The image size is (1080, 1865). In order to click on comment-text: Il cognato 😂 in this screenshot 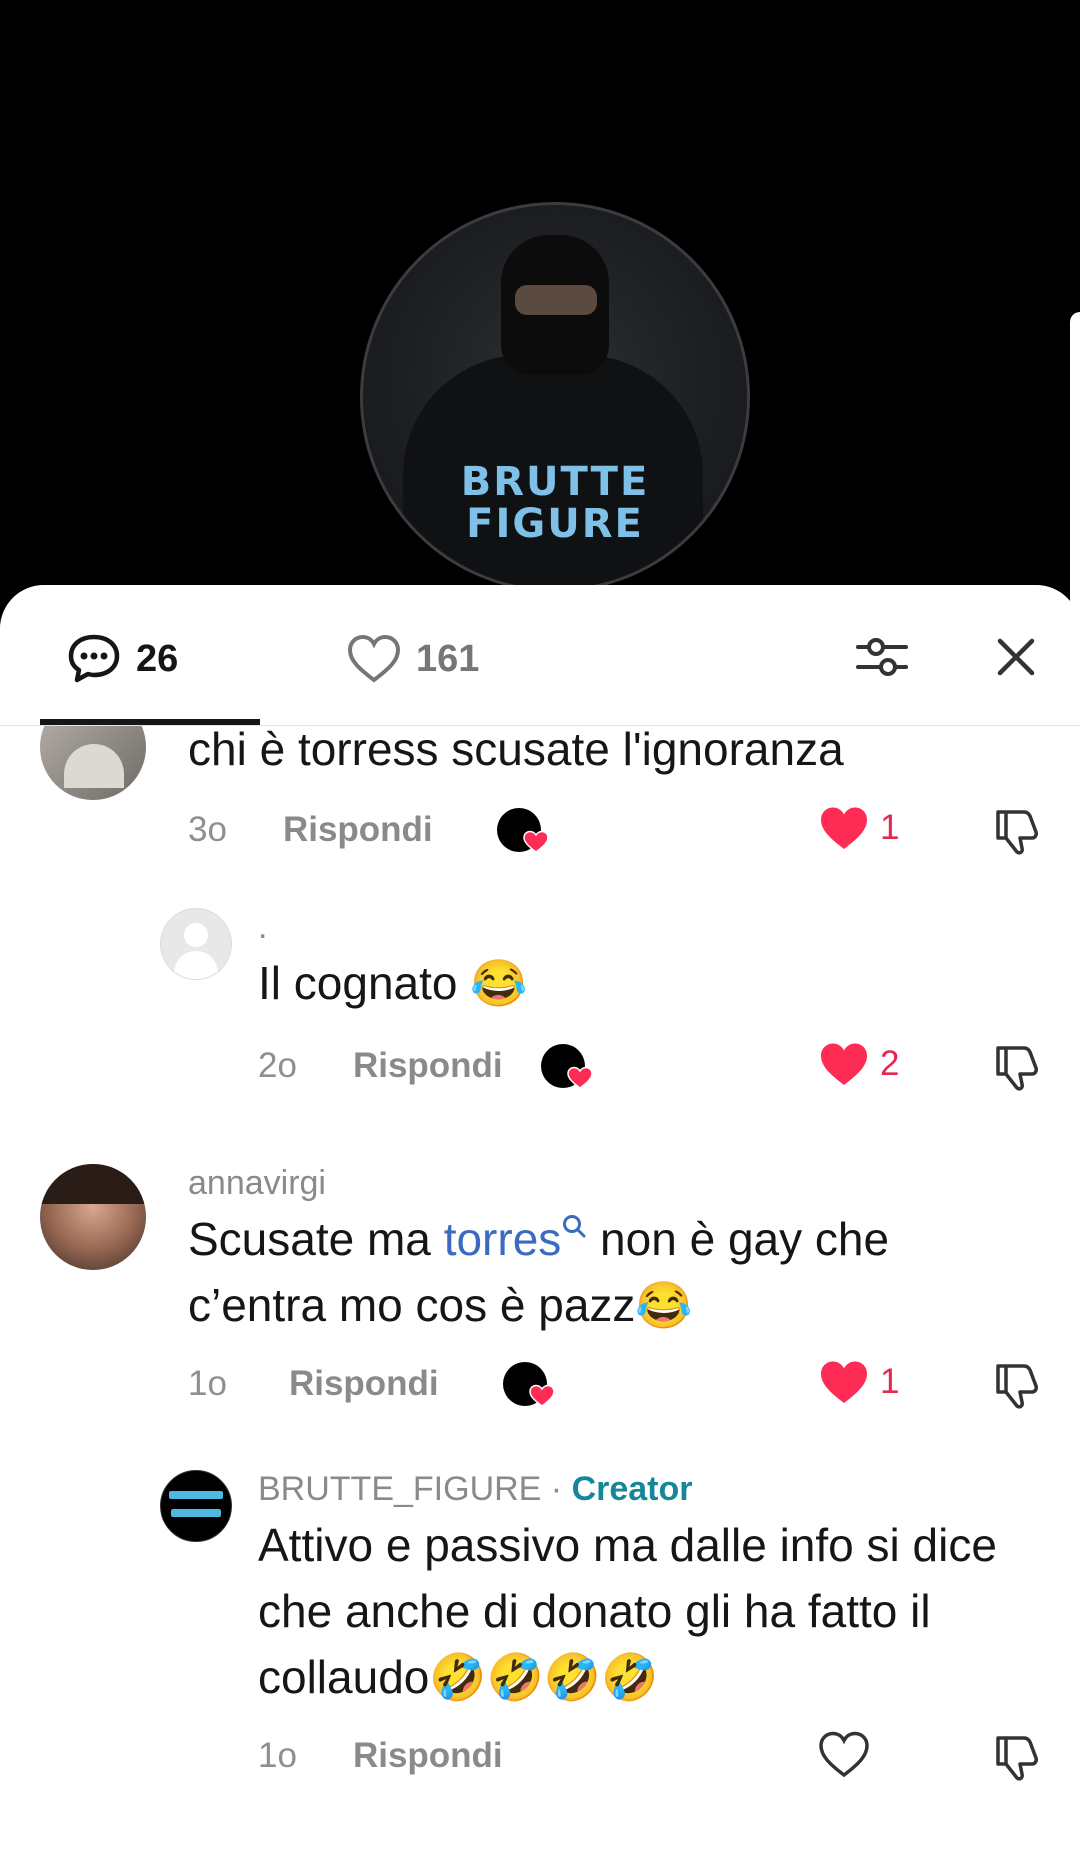, I will do `click(393, 983)`.